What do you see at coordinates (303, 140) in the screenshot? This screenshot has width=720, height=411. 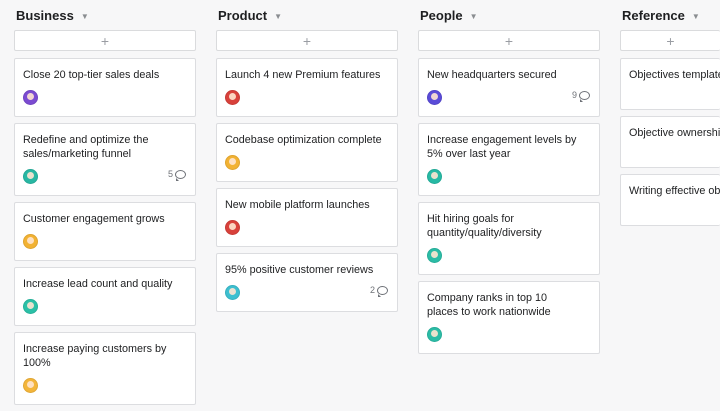 I see `task-title: Codebase optimization complete` at bounding box center [303, 140].